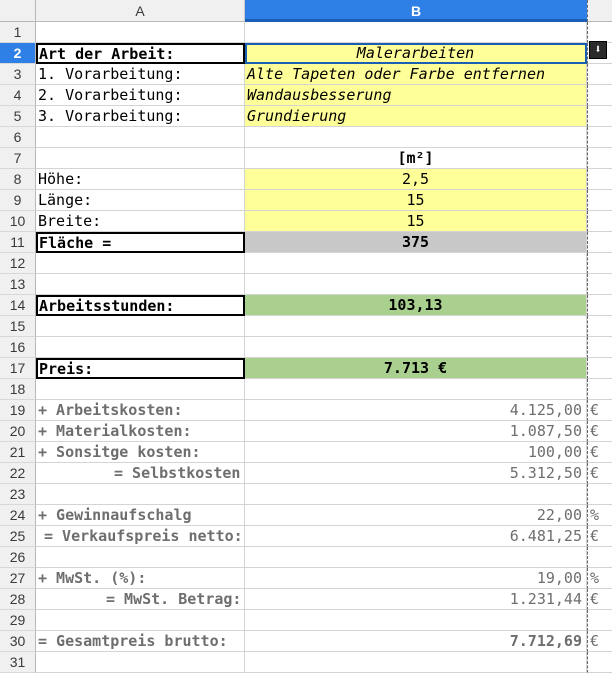 Image resolution: width=612 pixels, height=673 pixels. I want to click on cell-a17: Preis:, so click(140, 368).